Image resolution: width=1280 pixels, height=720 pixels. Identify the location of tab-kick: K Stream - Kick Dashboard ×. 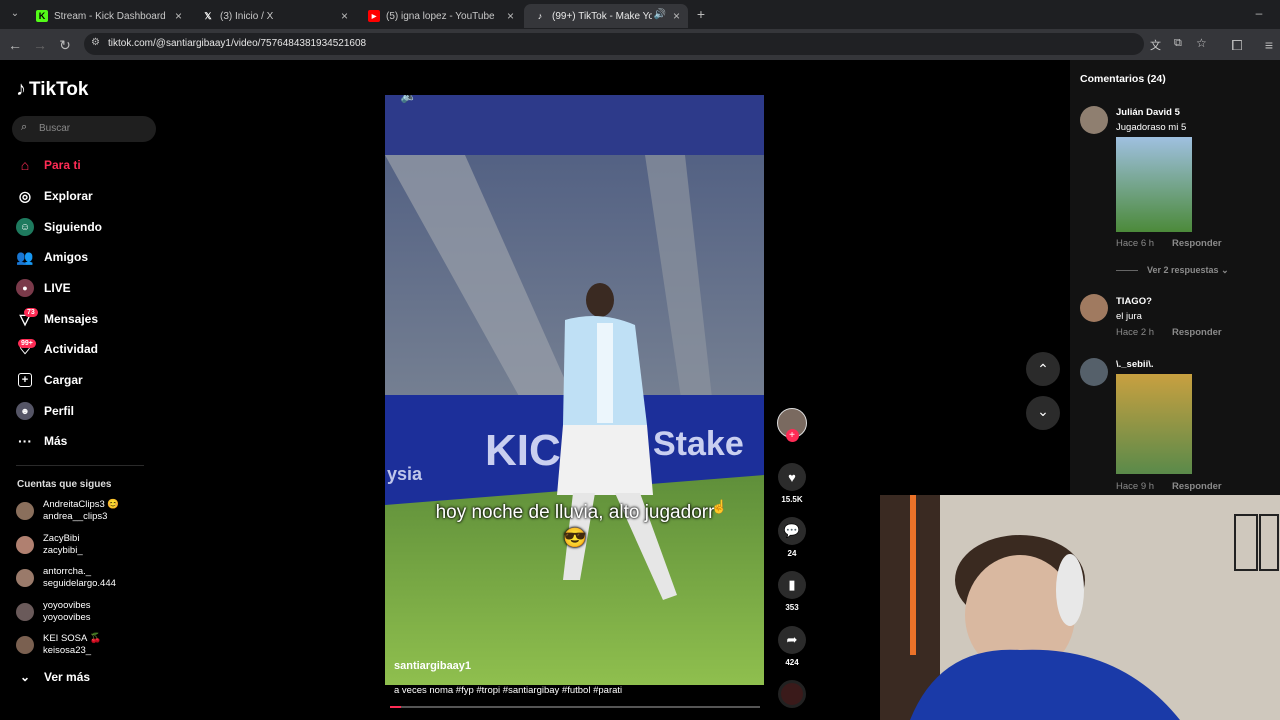
(108, 16).